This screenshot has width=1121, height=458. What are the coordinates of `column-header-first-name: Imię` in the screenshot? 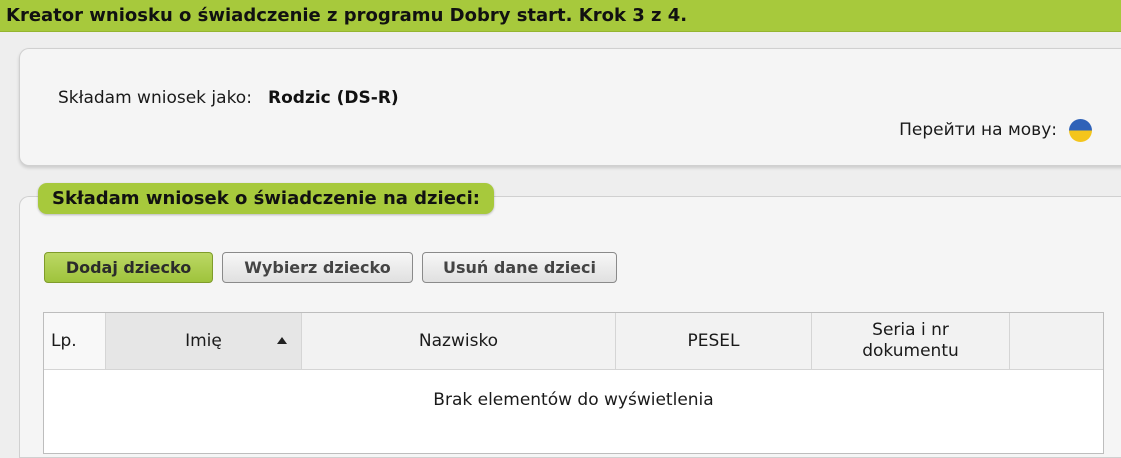 It's located at (204, 341).